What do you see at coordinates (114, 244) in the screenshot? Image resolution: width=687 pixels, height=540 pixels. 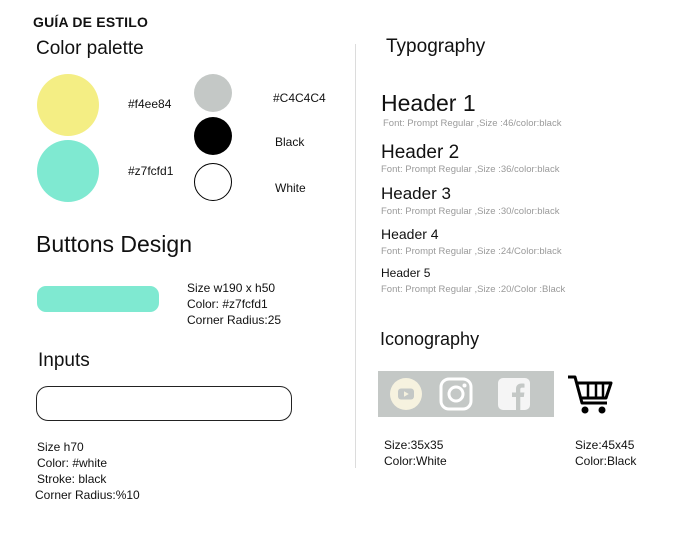 I see `buttons-heading: Buttons Design` at bounding box center [114, 244].